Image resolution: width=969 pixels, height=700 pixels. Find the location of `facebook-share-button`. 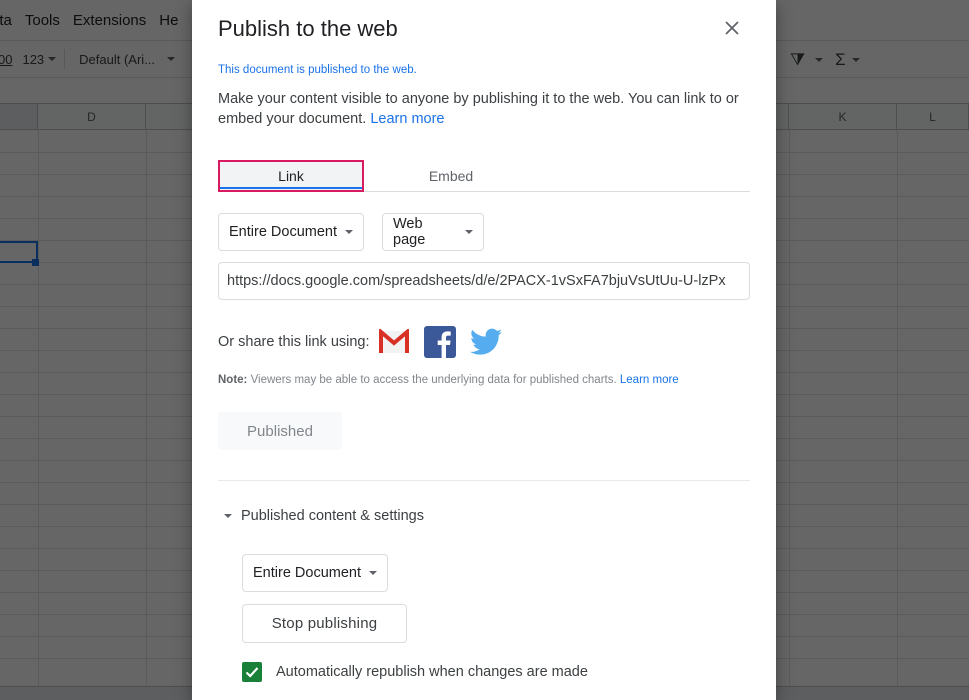

facebook-share-button is located at coordinates (439, 342).